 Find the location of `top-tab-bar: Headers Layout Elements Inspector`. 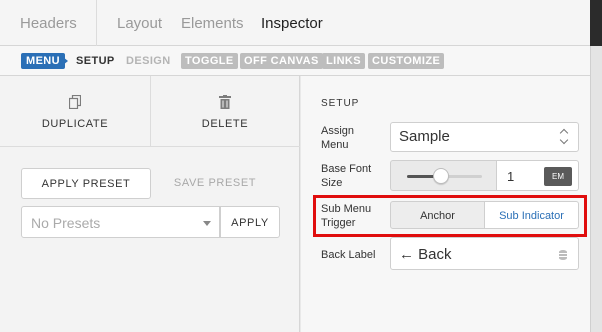

top-tab-bar: Headers Layout Elements Inspector is located at coordinates (295, 23).